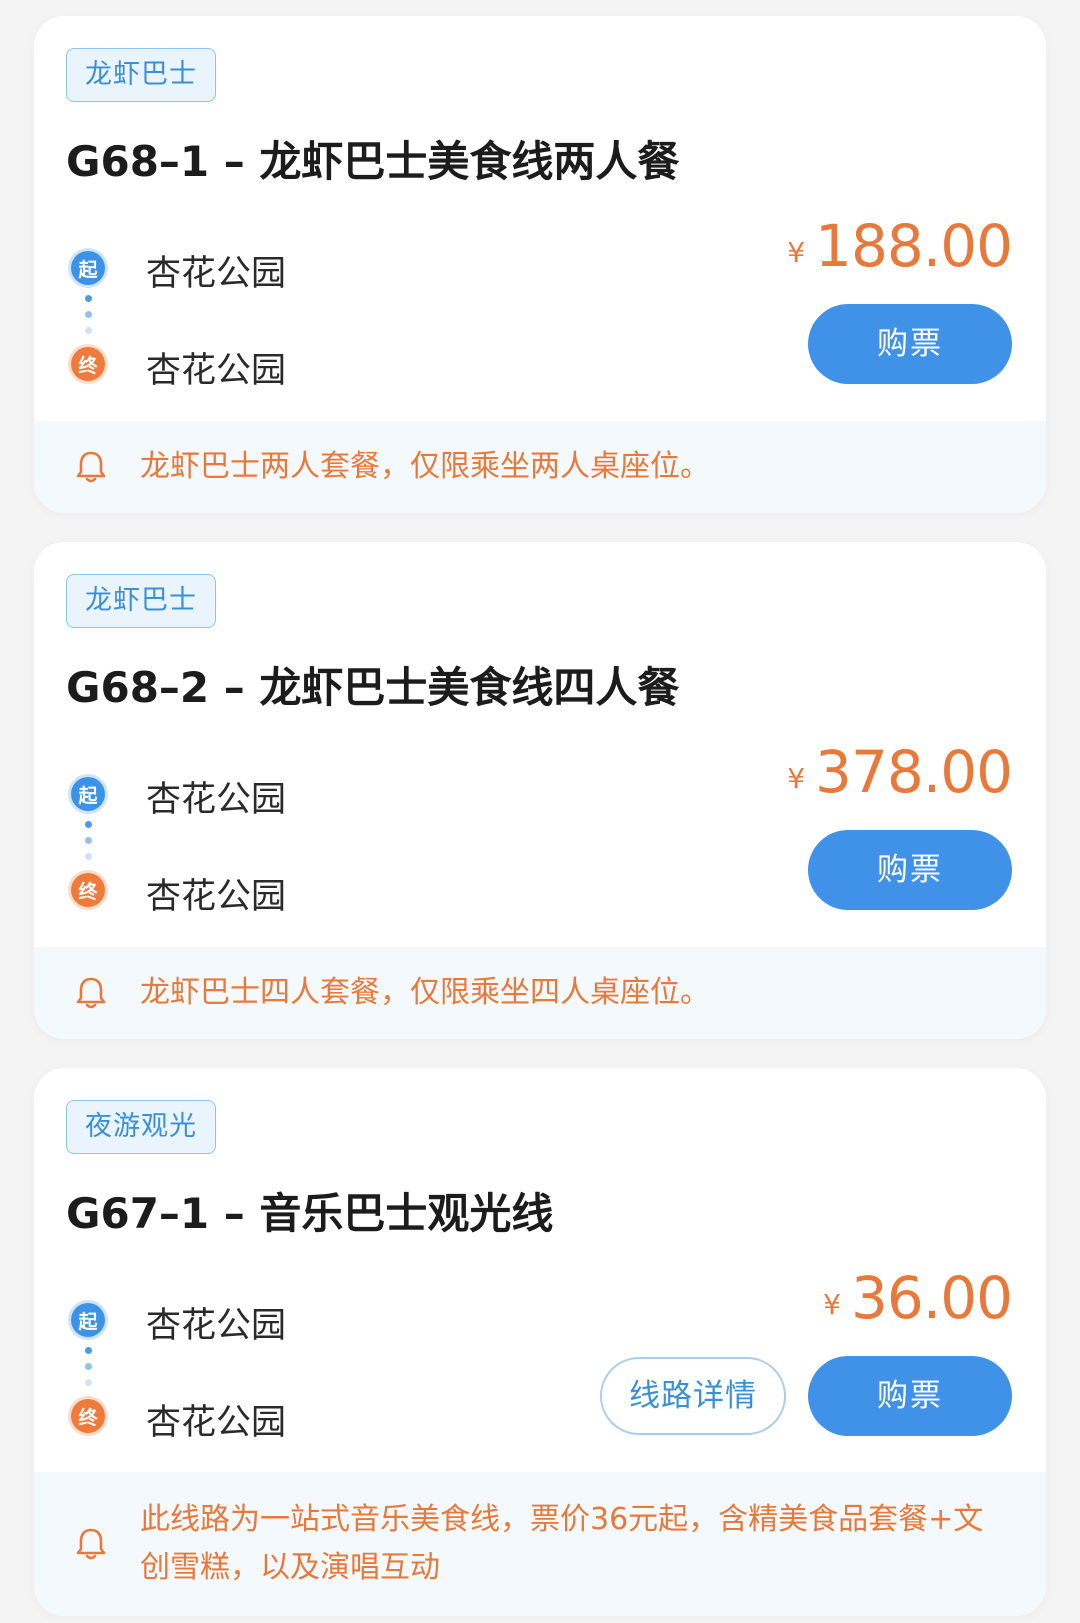 This screenshot has height=1623, width=1080. Describe the element at coordinates (425, 466) in the screenshot. I see `notice-text: 龙虾巴士两人套餐，仅限乘坐两人桌座位。` at that location.